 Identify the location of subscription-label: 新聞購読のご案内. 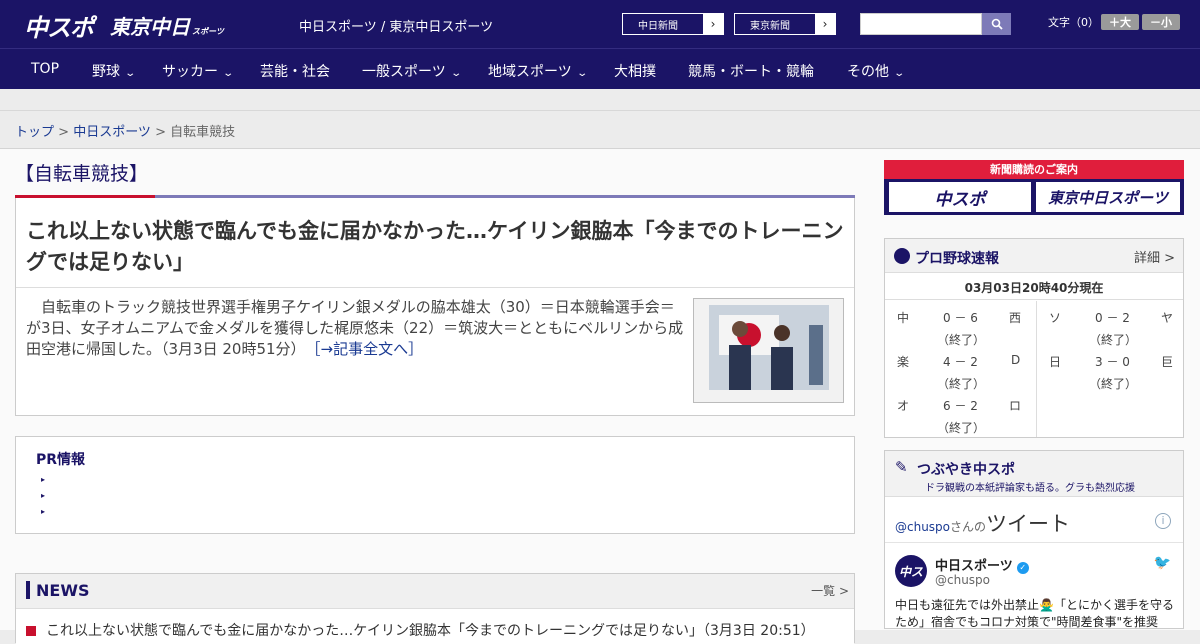
(1034, 169).